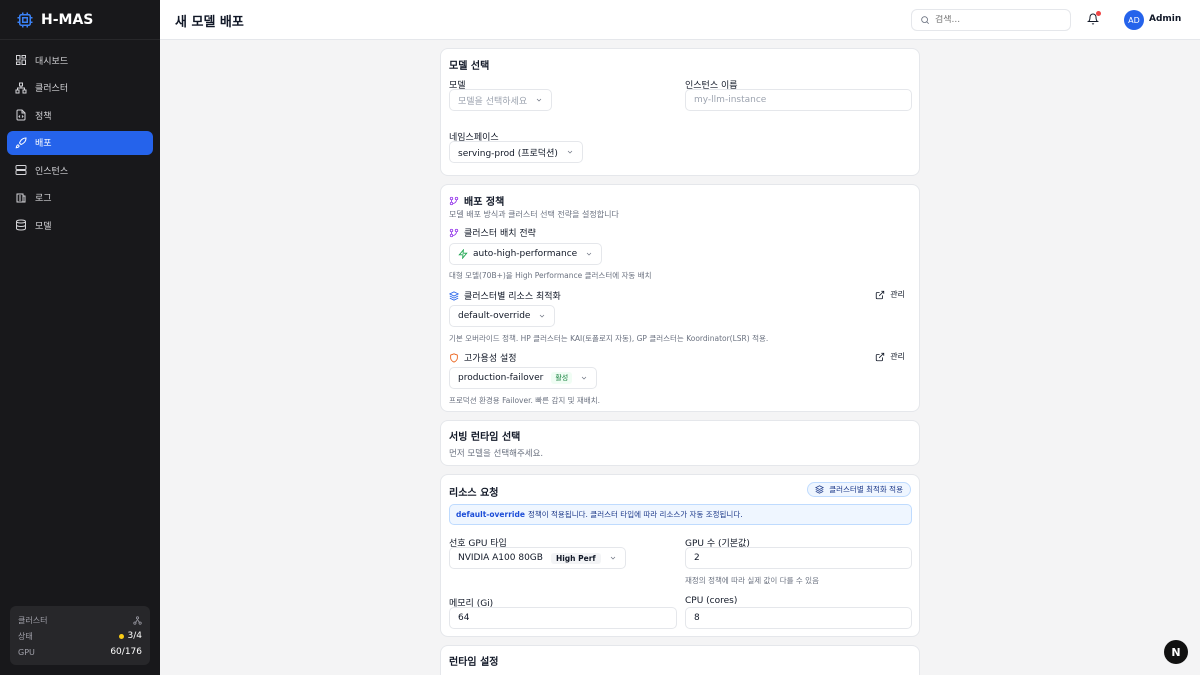  I want to click on top-header: 새 모델 배포 AD Admin, so click(680, 20).